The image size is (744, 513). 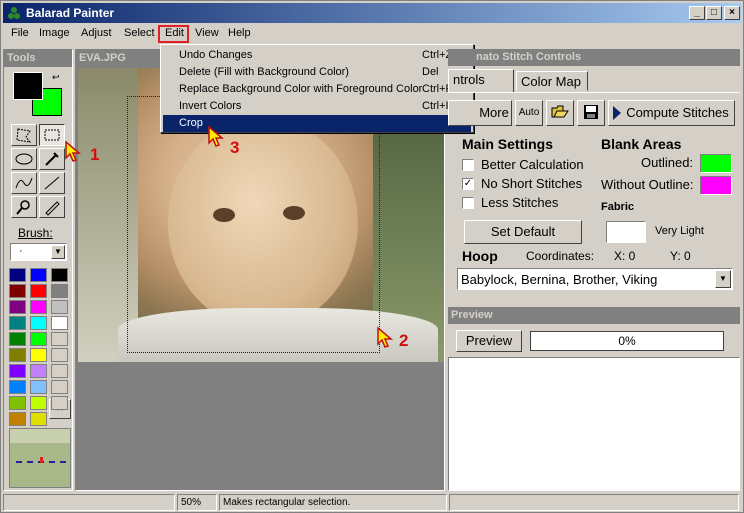 I want to click on better-calculation-label: Better Calculation, so click(x=532, y=164).